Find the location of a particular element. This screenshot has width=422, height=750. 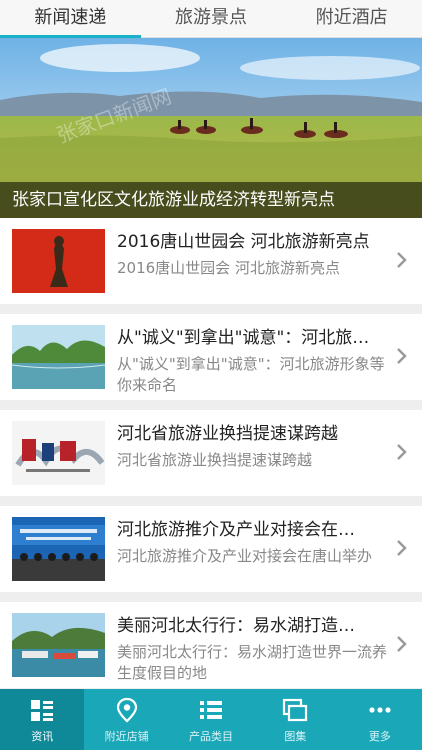

boats-image is located at coordinates (58, 645).